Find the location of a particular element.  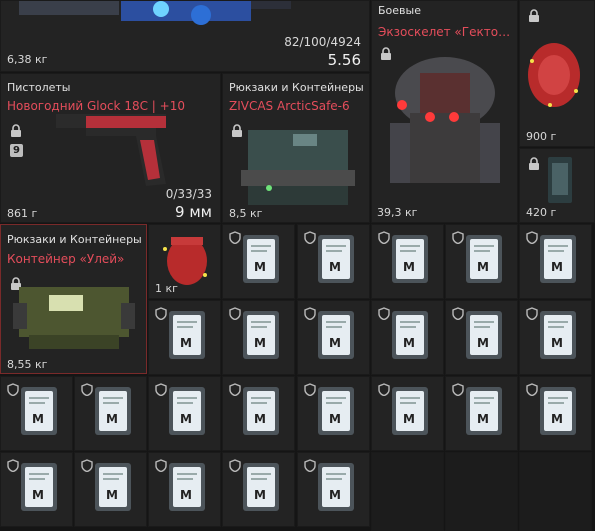

pistol-category: Пистолеты is located at coordinates (39, 87).